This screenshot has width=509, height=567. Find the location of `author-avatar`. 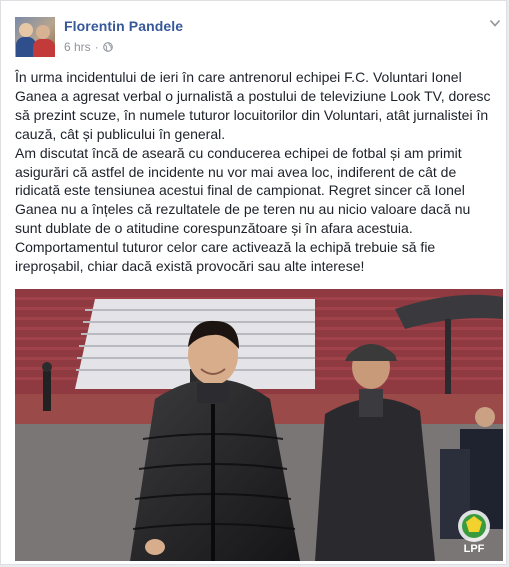

author-avatar is located at coordinates (35, 37).